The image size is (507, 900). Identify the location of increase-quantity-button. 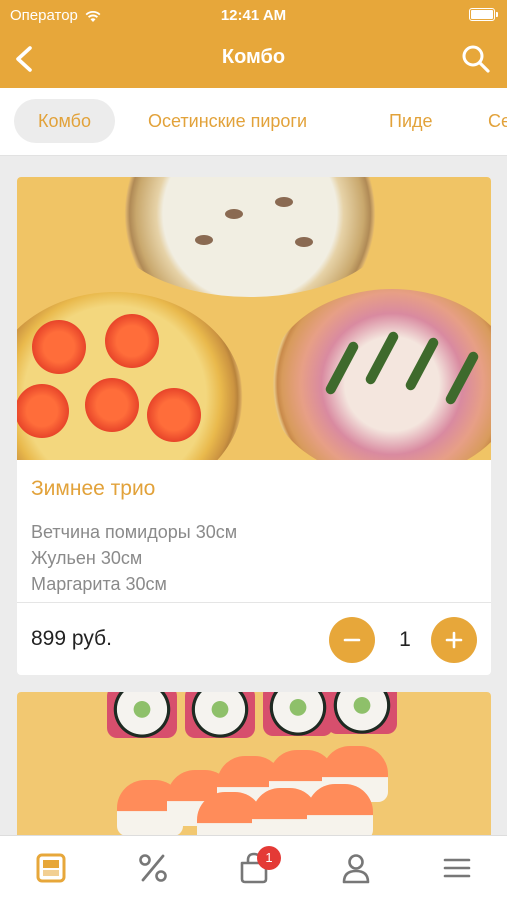
(454, 640).